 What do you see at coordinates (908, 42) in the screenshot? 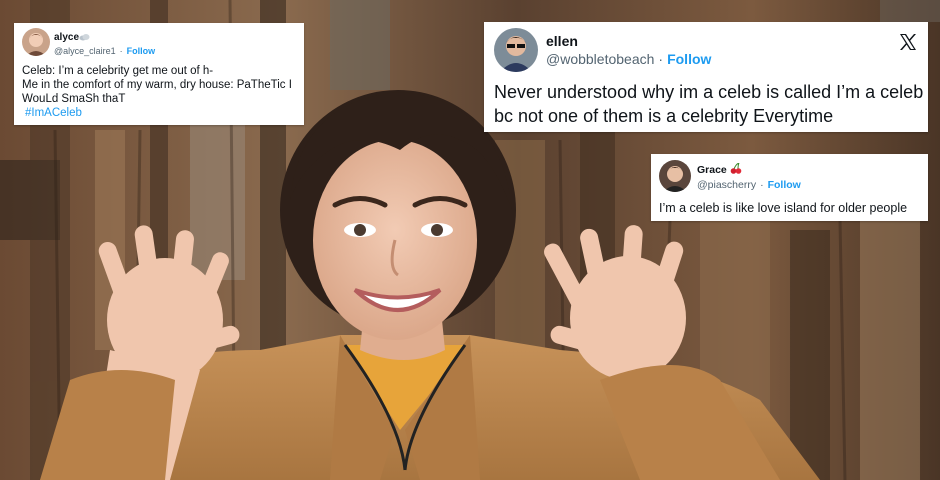
I see `x-logo-icon` at bounding box center [908, 42].